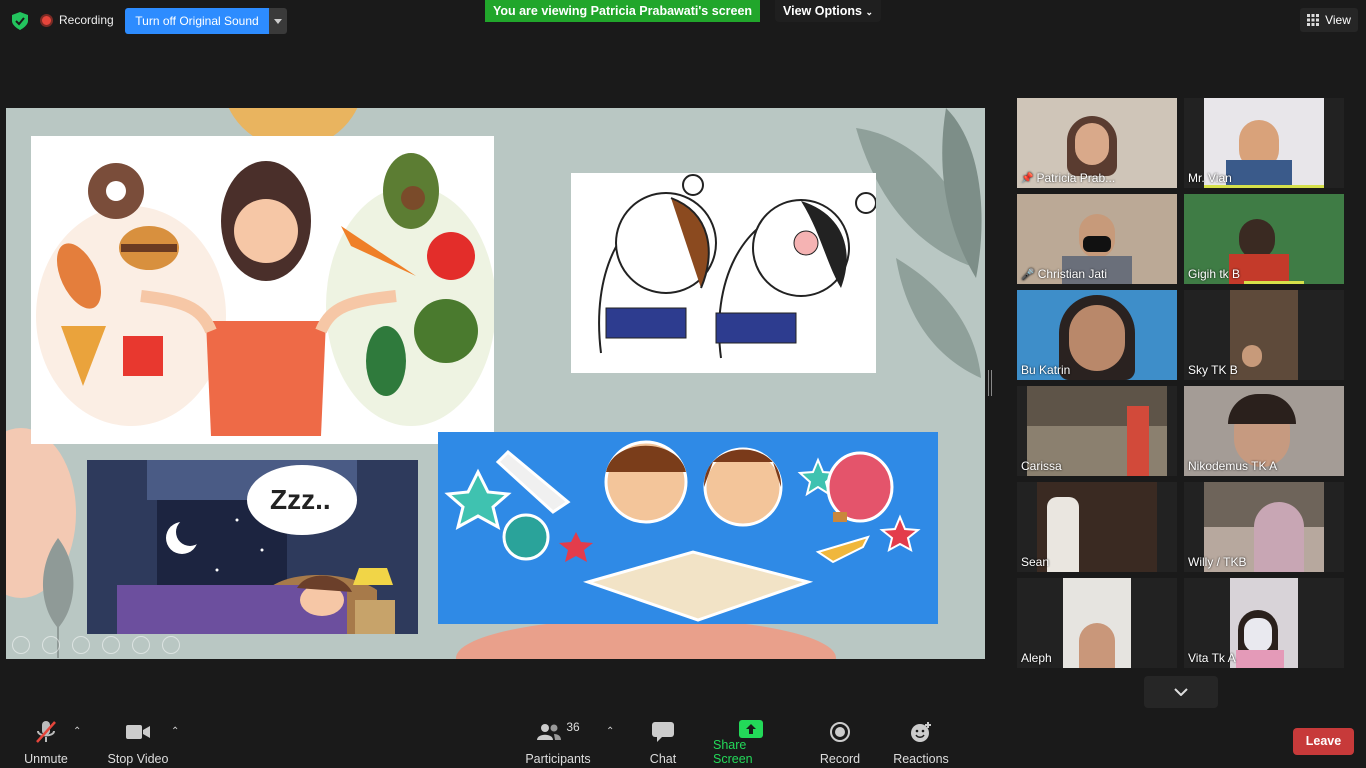 This screenshot has width=1366, height=768. I want to click on grid-icon, so click(1313, 20).